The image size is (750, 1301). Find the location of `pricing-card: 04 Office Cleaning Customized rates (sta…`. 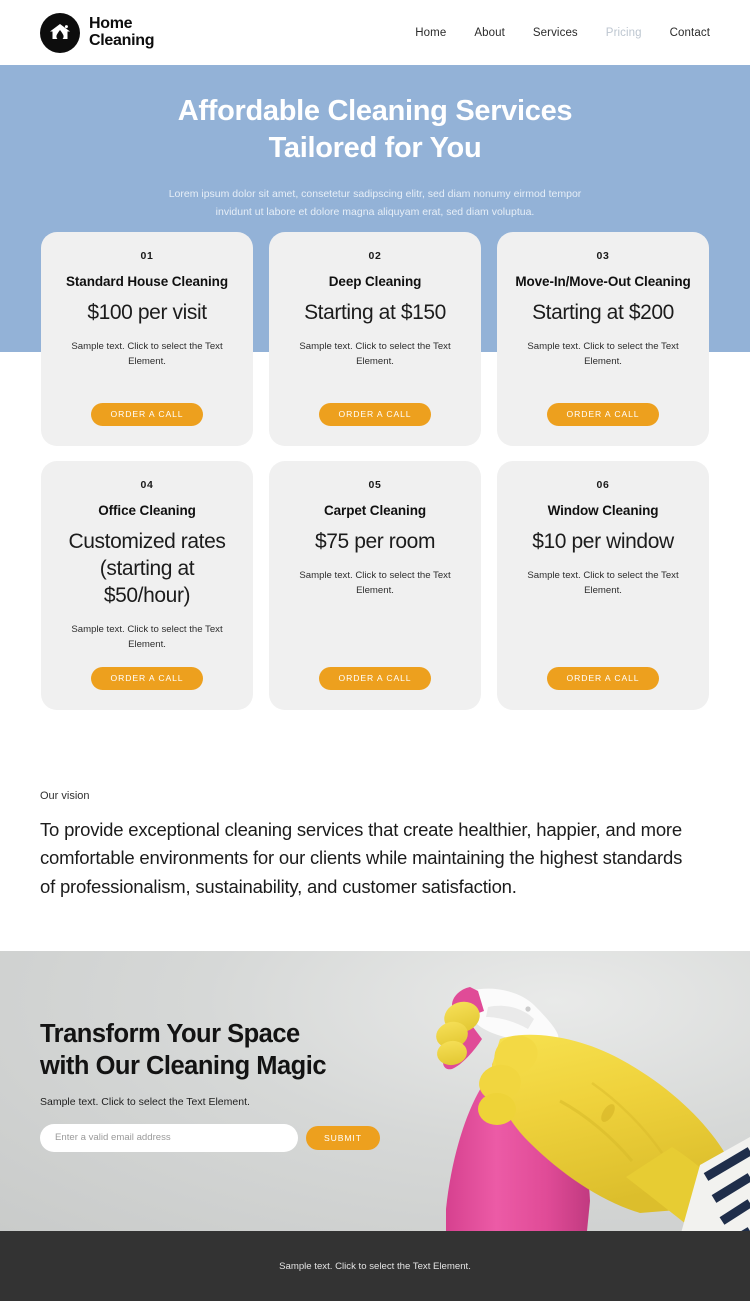

pricing-card: 04 Office Cleaning Customized rates (sta… is located at coordinates (147, 585).